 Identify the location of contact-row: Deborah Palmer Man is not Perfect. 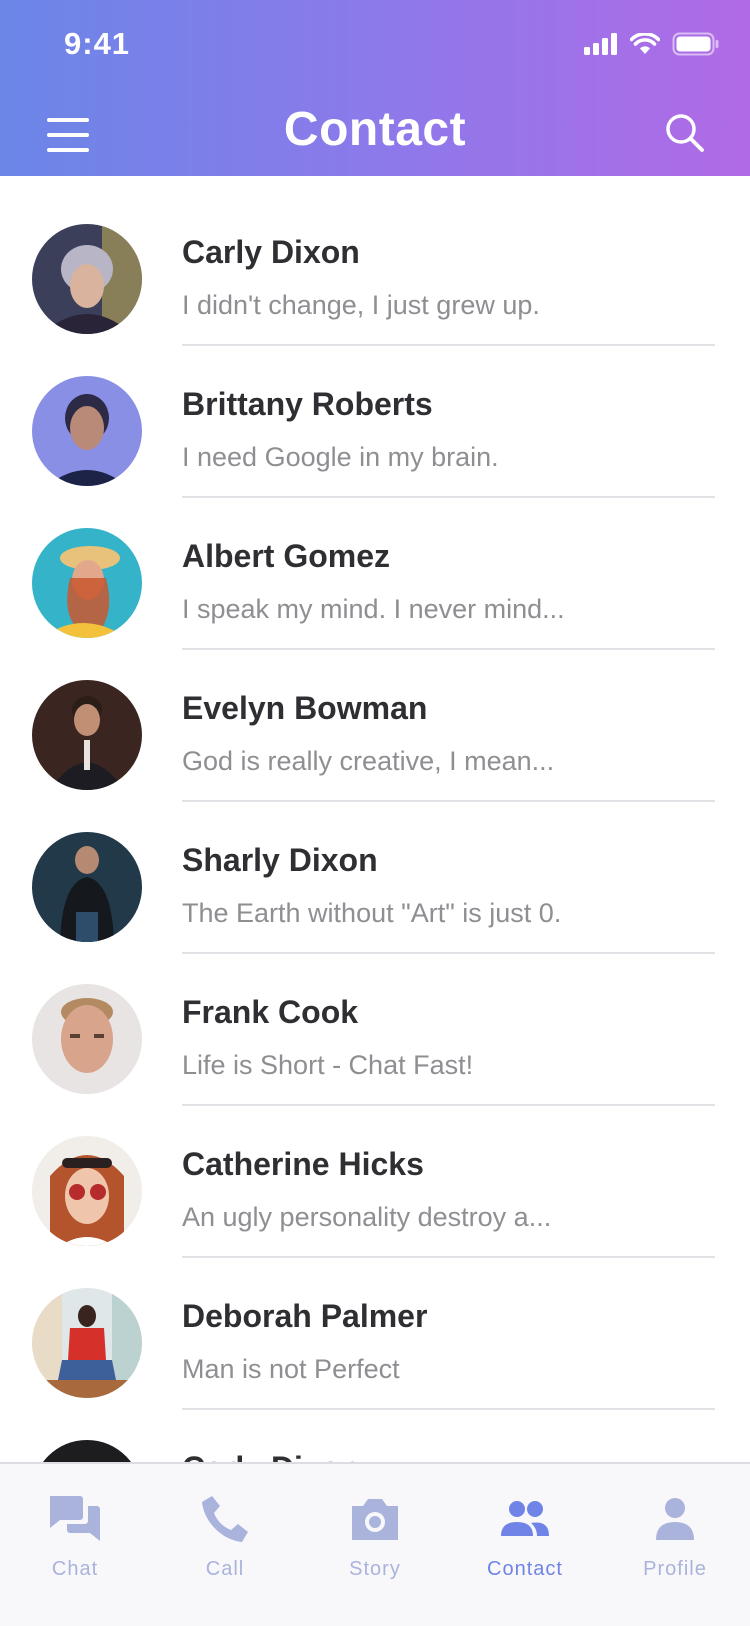
(375, 1325).